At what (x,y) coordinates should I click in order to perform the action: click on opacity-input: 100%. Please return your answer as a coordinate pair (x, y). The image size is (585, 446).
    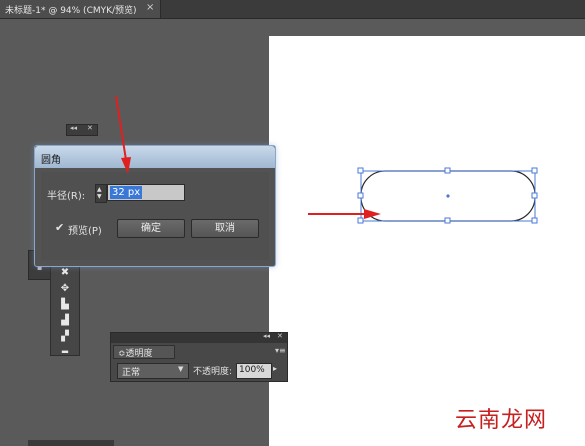
    Looking at the image, I should click on (254, 371).